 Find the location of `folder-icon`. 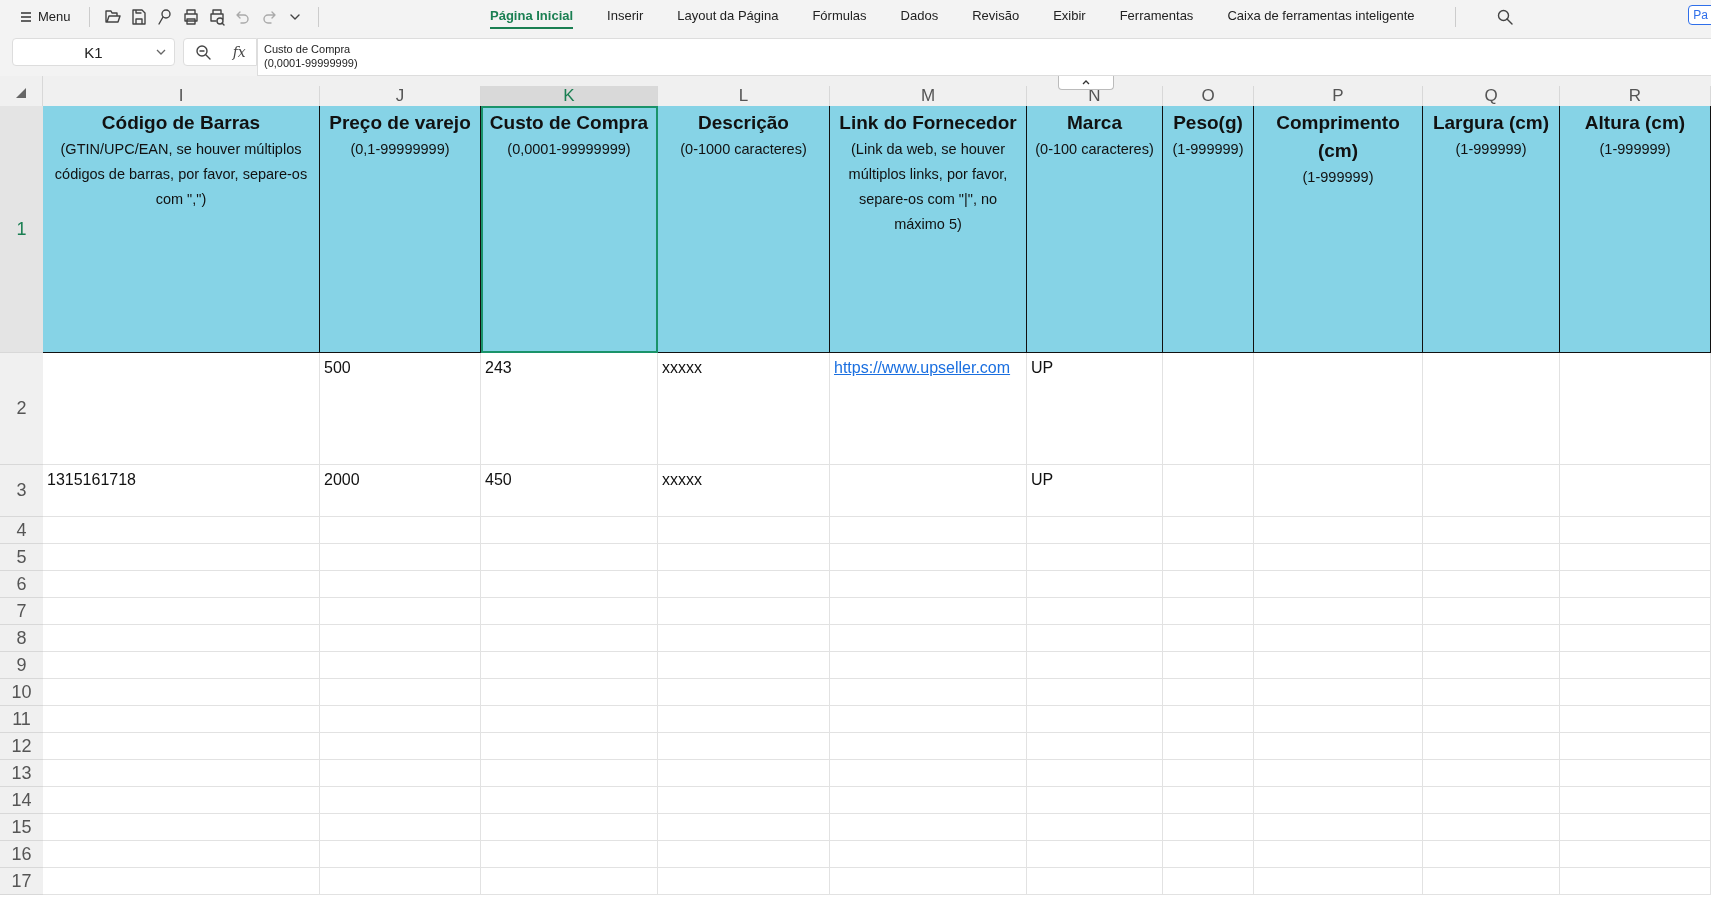

folder-icon is located at coordinates (112, 16).